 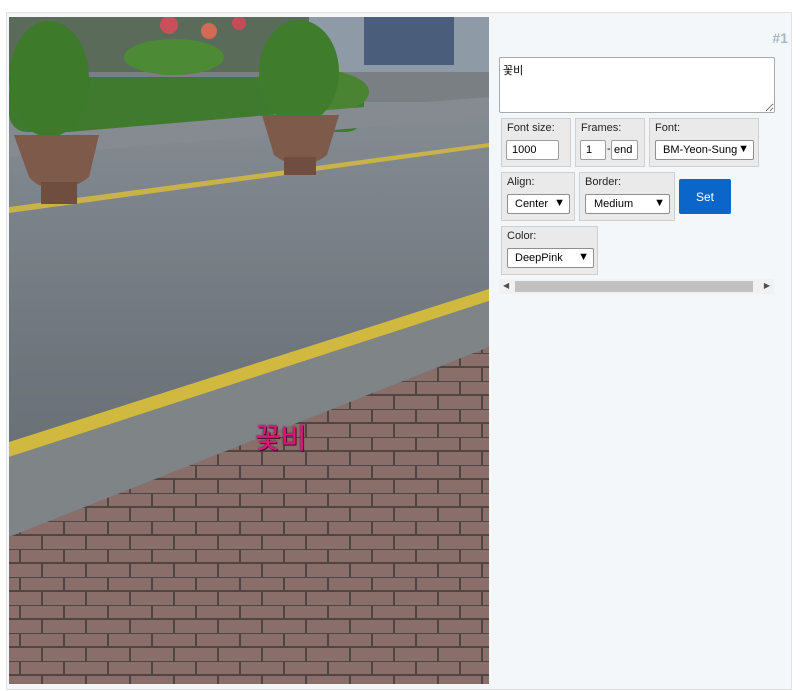 What do you see at coordinates (506, 285) in the screenshot?
I see `scroll-left-icon: ◀` at bounding box center [506, 285].